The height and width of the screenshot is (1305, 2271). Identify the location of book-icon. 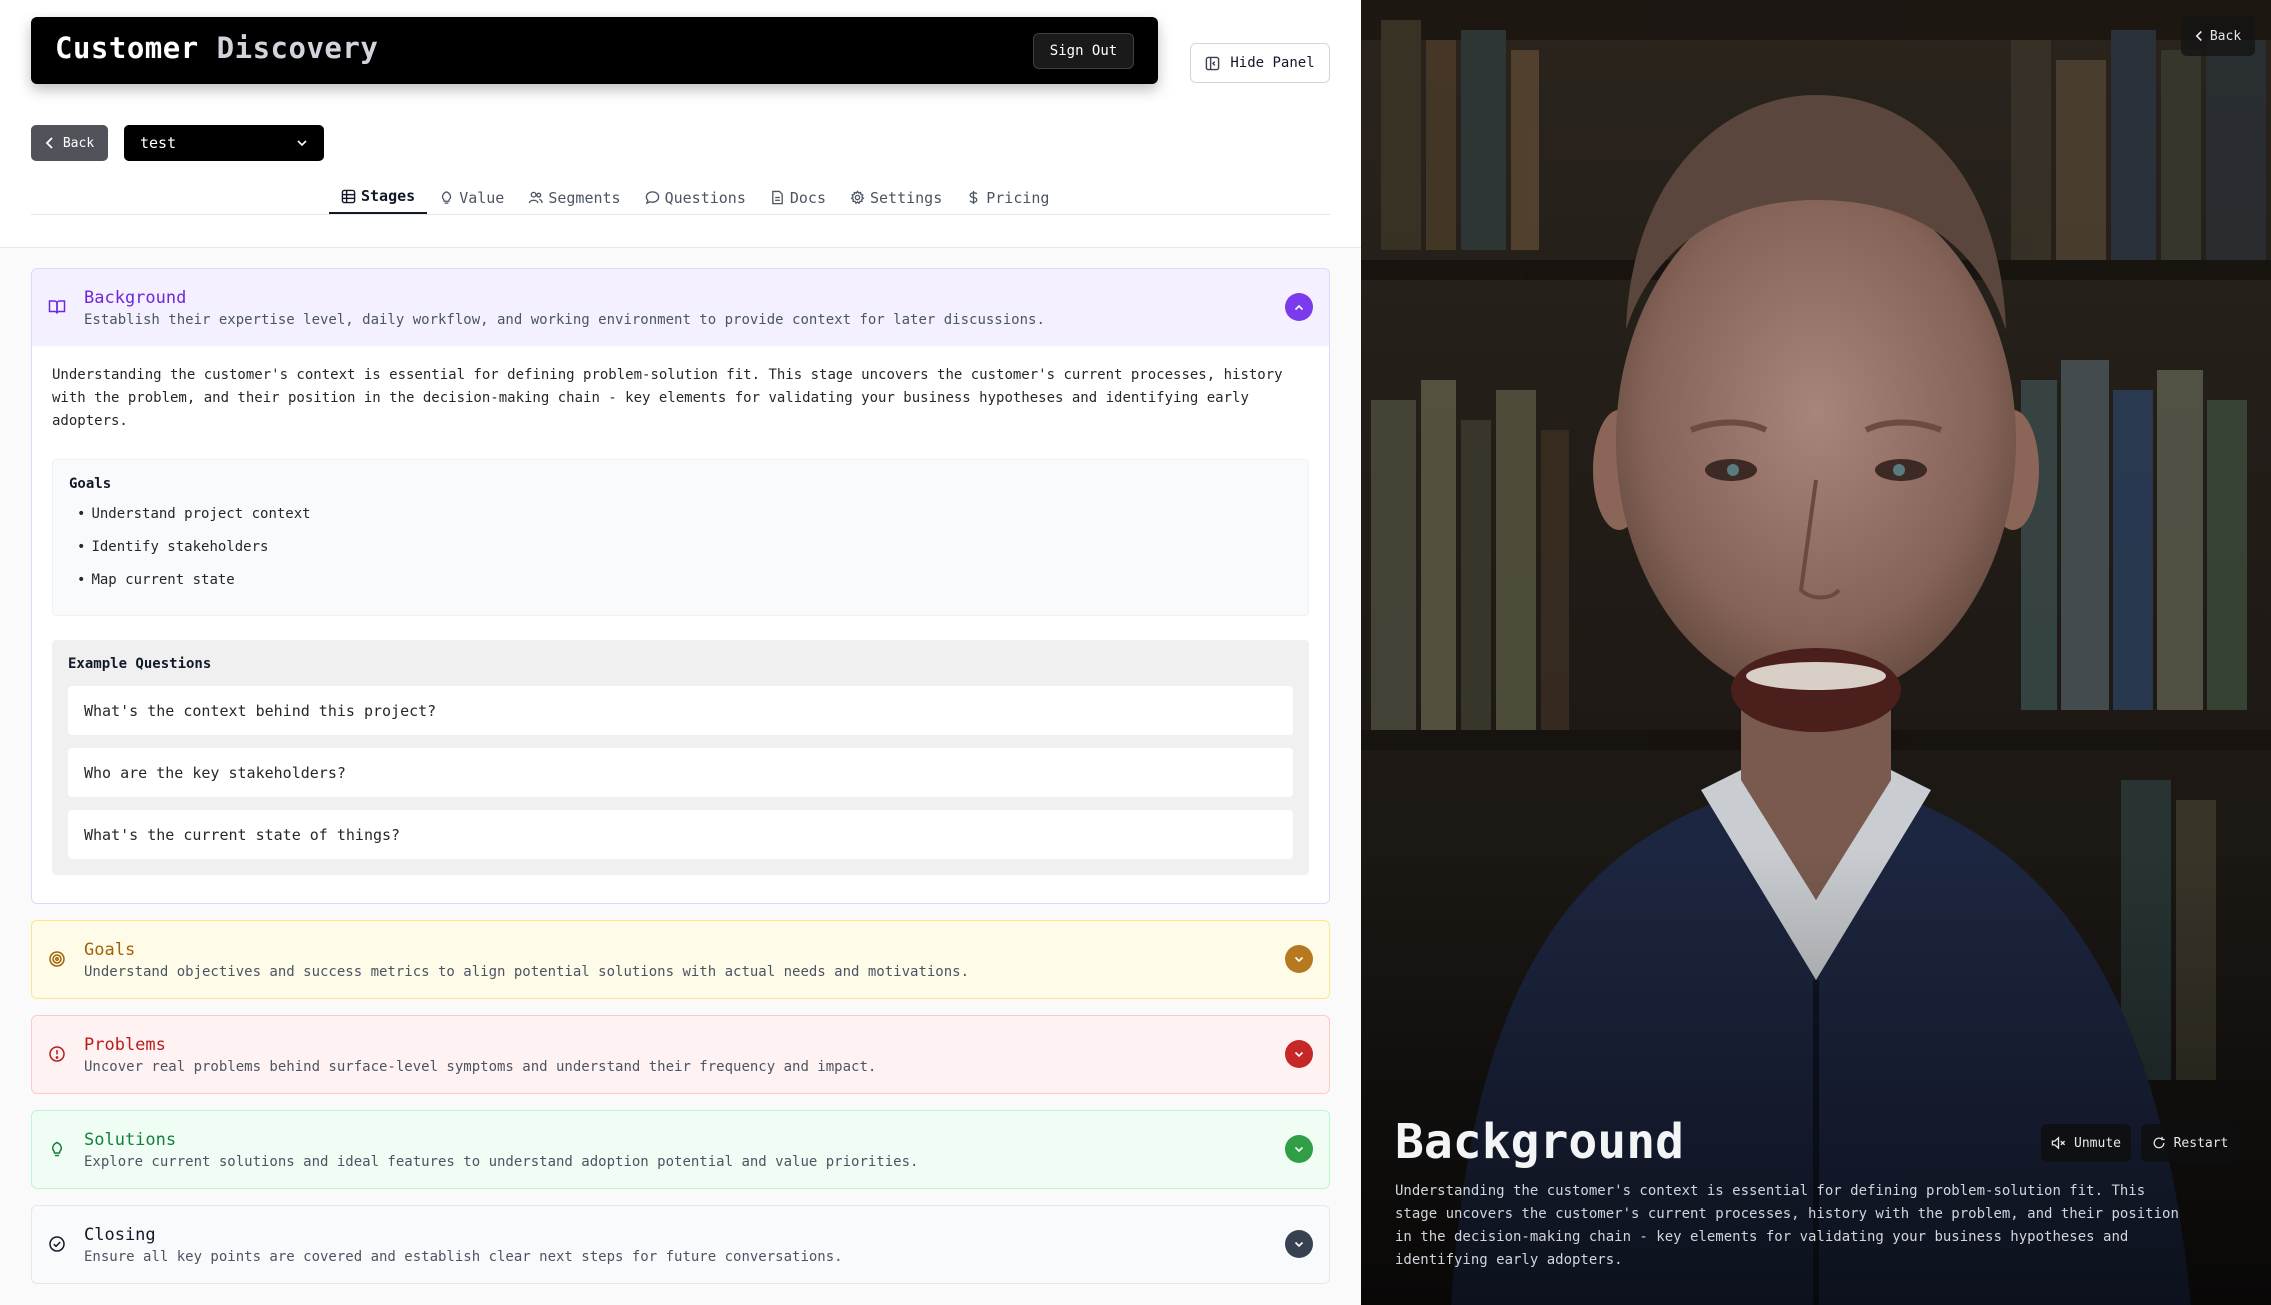
(57, 307).